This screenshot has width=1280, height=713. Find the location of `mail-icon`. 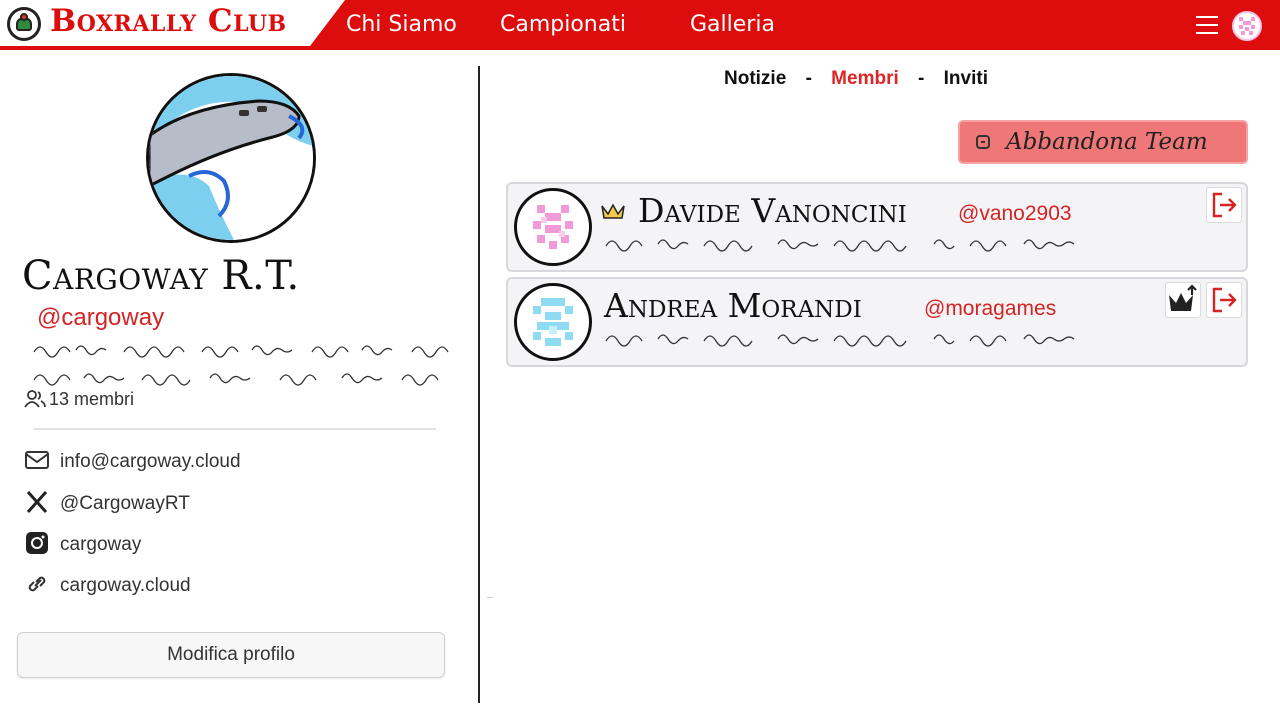

mail-icon is located at coordinates (37, 460).